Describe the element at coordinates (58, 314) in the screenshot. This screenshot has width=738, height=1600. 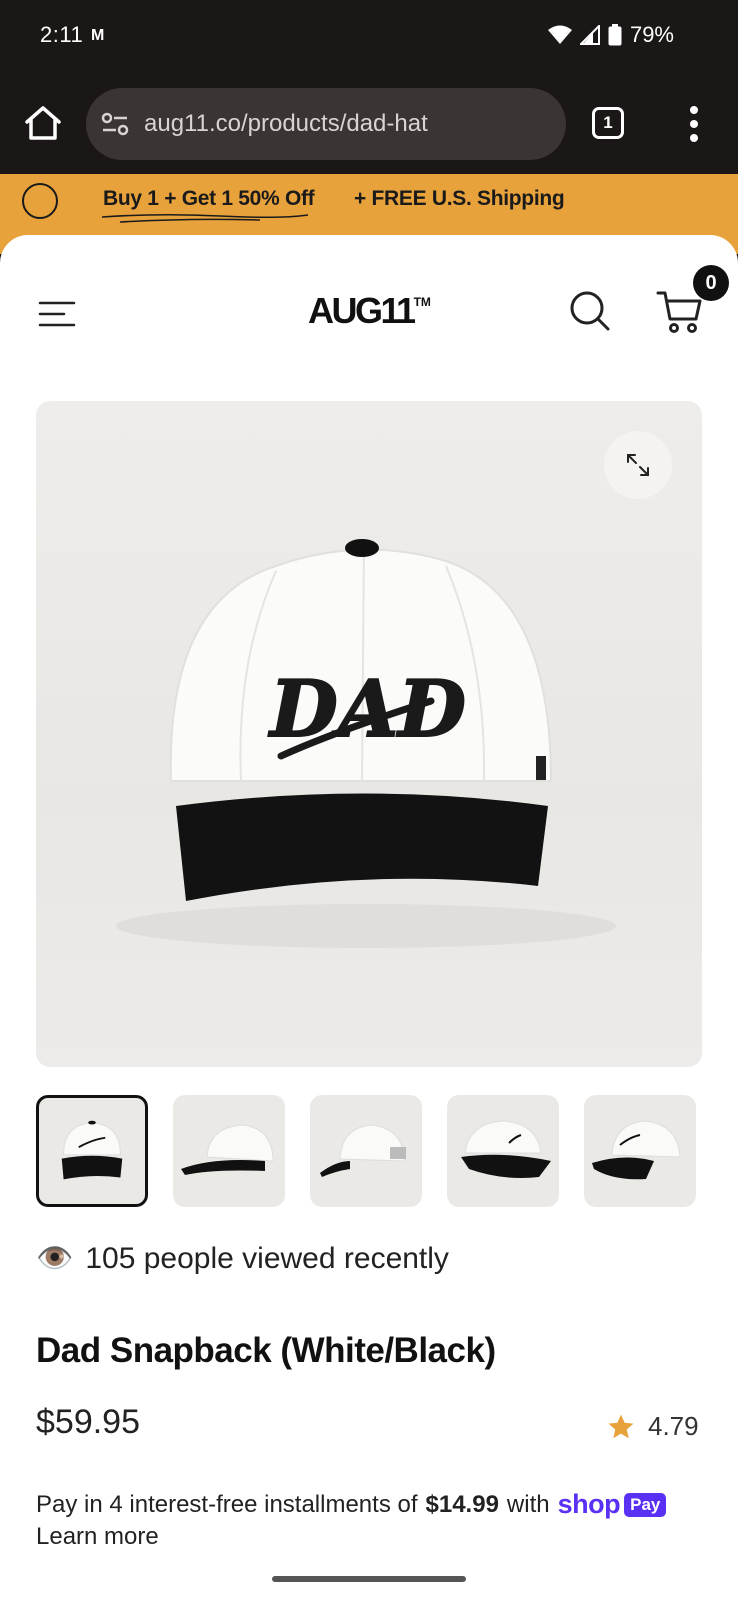
I see `menu-icon` at that location.